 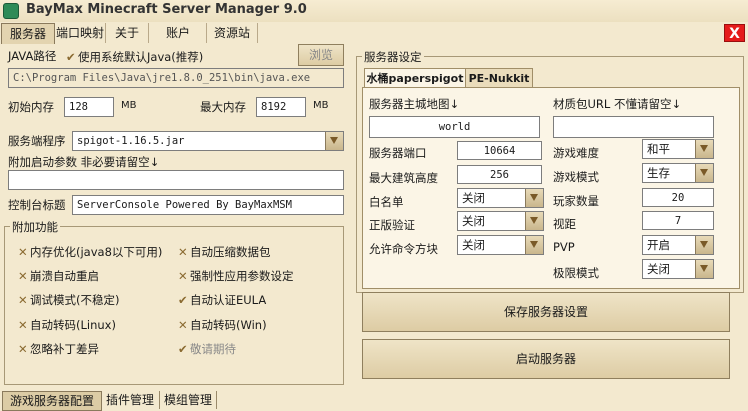 I want to click on resource-pack-input, so click(x=633, y=127).